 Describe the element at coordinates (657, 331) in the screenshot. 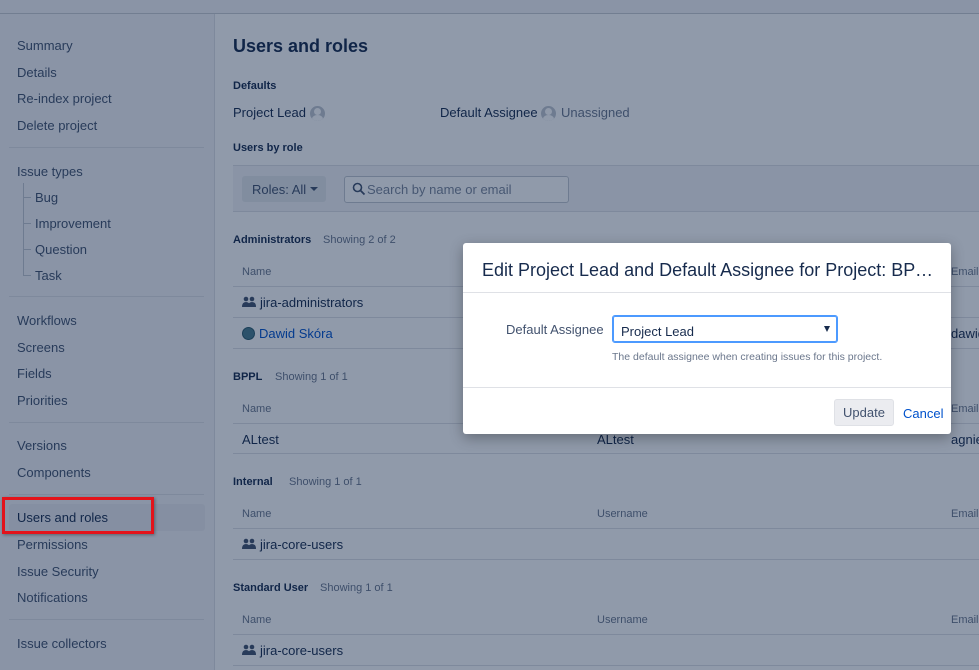

I see `default-assignee-selected-value: Project Lead` at that location.